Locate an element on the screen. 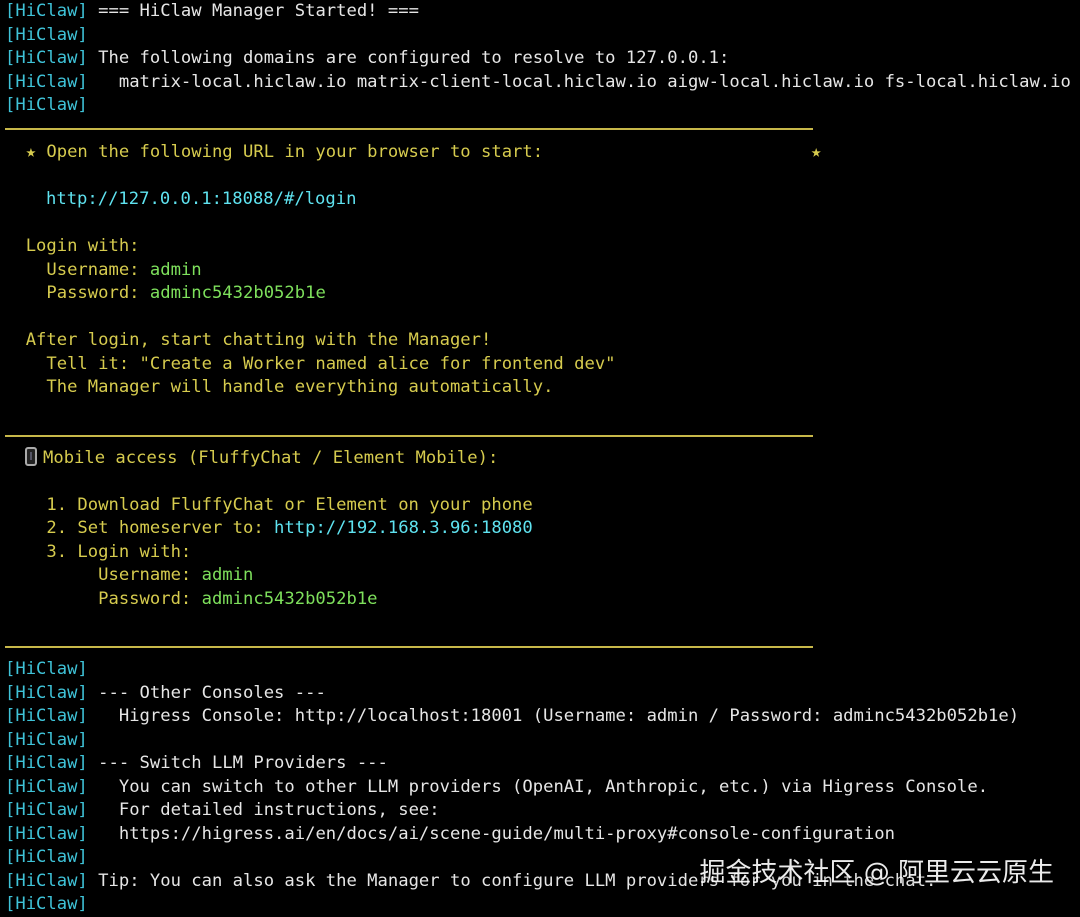 The width and height of the screenshot is (1080, 917). log-line: [HiClaw] For detailed instructions, see: is located at coordinates (542, 811).